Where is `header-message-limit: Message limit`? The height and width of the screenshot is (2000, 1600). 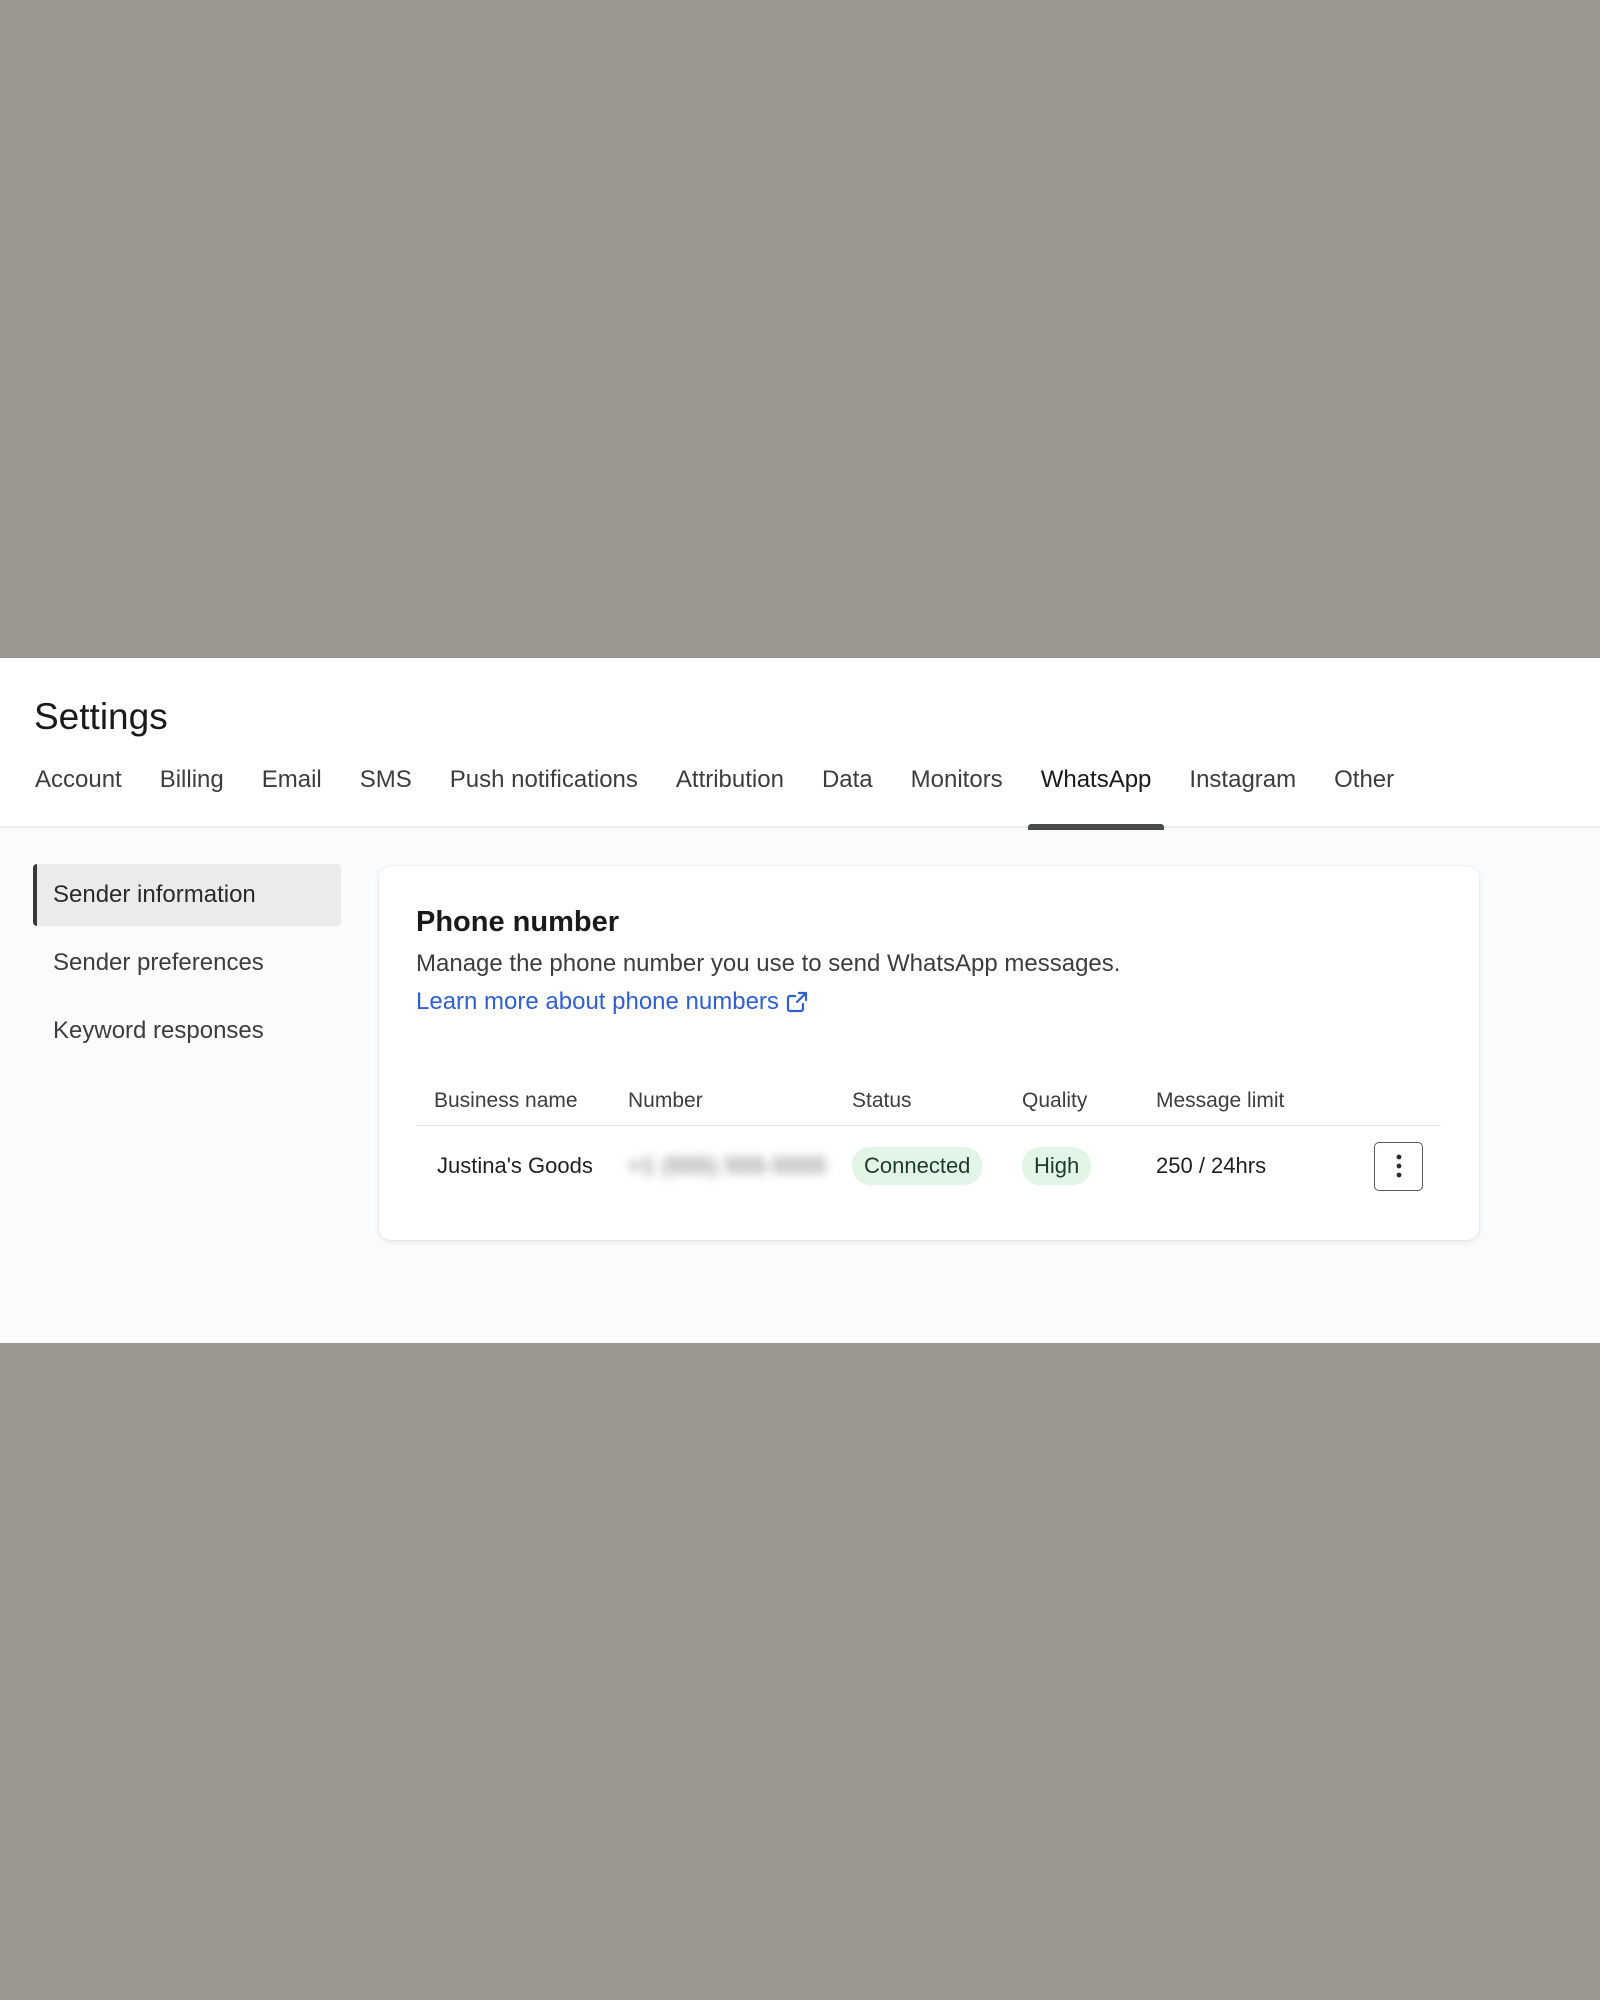 header-message-limit: Message limit is located at coordinates (1220, 1100).